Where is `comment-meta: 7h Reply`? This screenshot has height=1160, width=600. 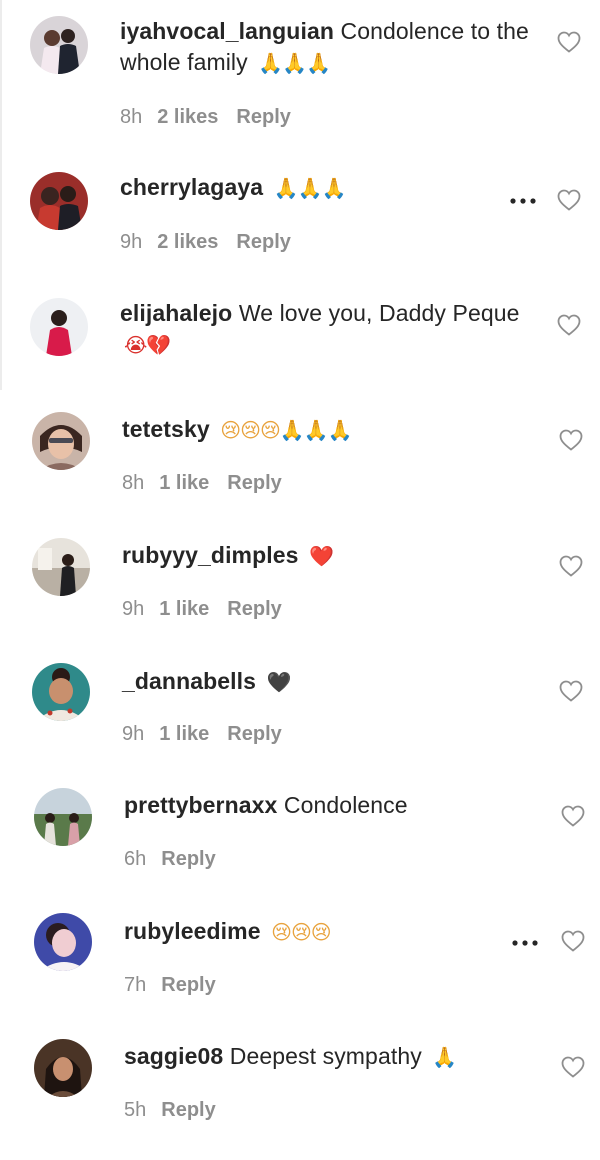
comment-meta: 7h Reply is located at coordinates (179, 985).